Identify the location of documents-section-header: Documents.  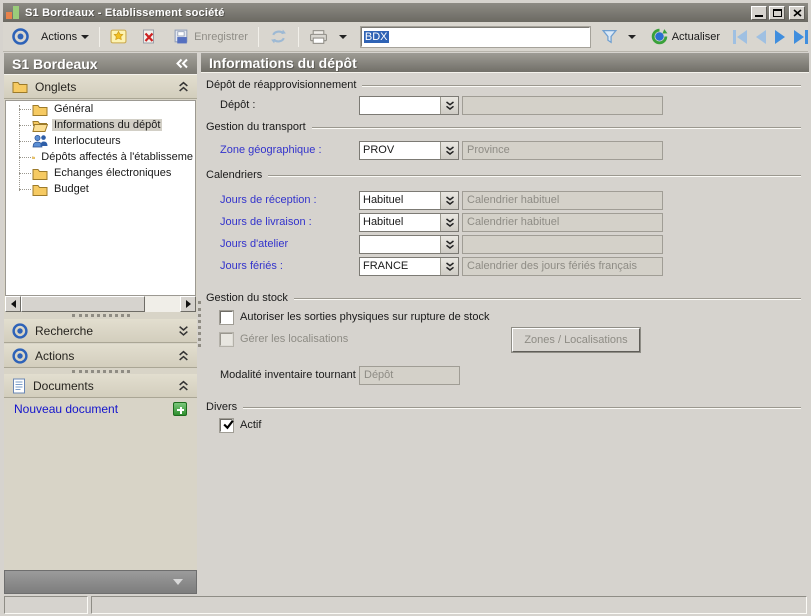
(100, 386).